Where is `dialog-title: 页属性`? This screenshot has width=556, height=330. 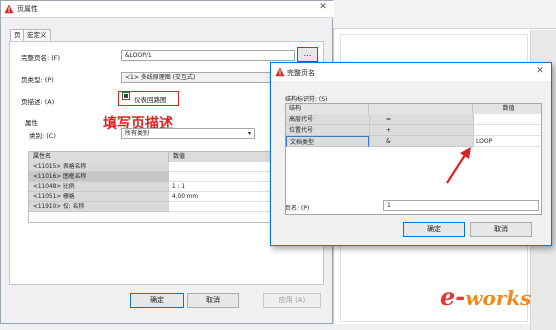
dialog-title: 页属性 is located at coordinates (27, 9).